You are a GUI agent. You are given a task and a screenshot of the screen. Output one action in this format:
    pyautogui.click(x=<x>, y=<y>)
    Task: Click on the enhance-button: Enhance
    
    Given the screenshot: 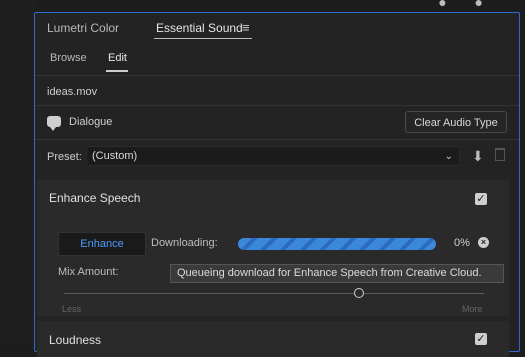 What is the action you would take?
    pyautogui.click(x=102, y=244)
    